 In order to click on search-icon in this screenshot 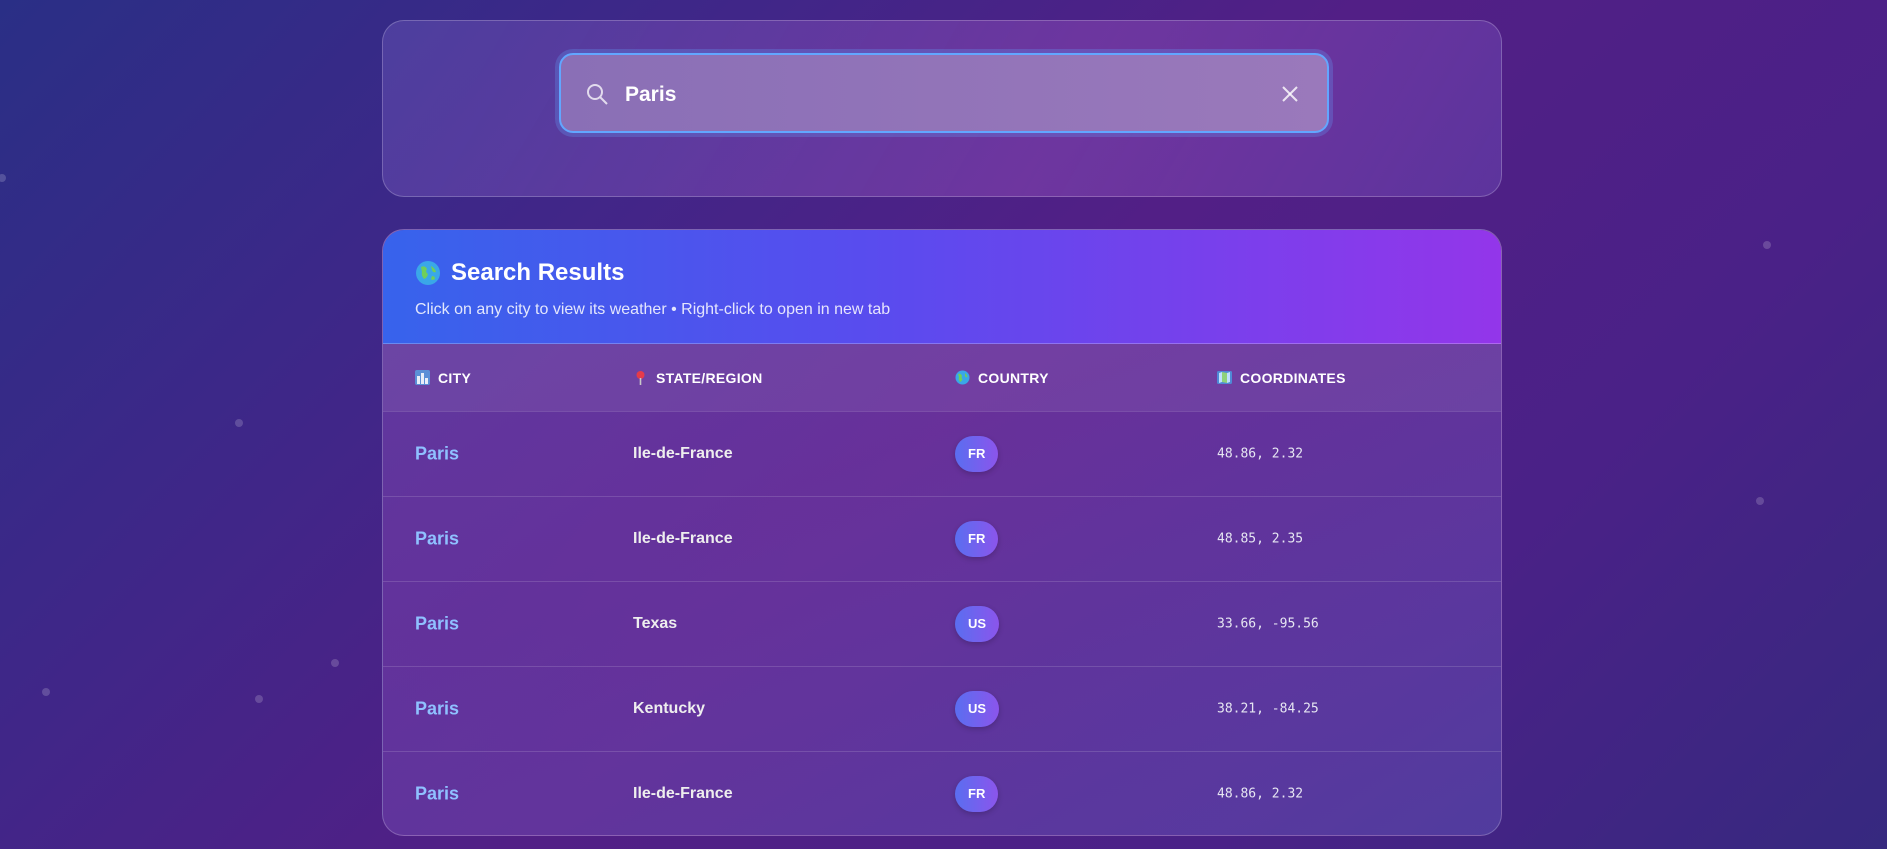, I will do `click(597, 94)`.